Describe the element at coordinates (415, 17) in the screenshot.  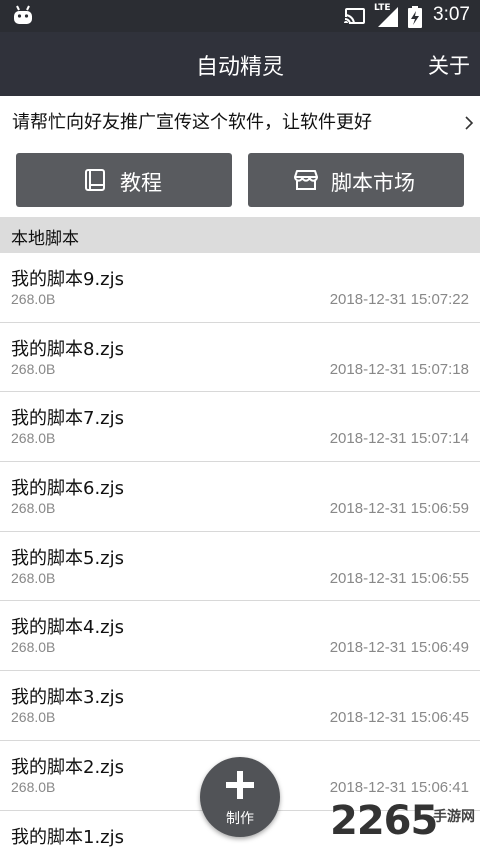
I see `battery-charging-icon` at that location.